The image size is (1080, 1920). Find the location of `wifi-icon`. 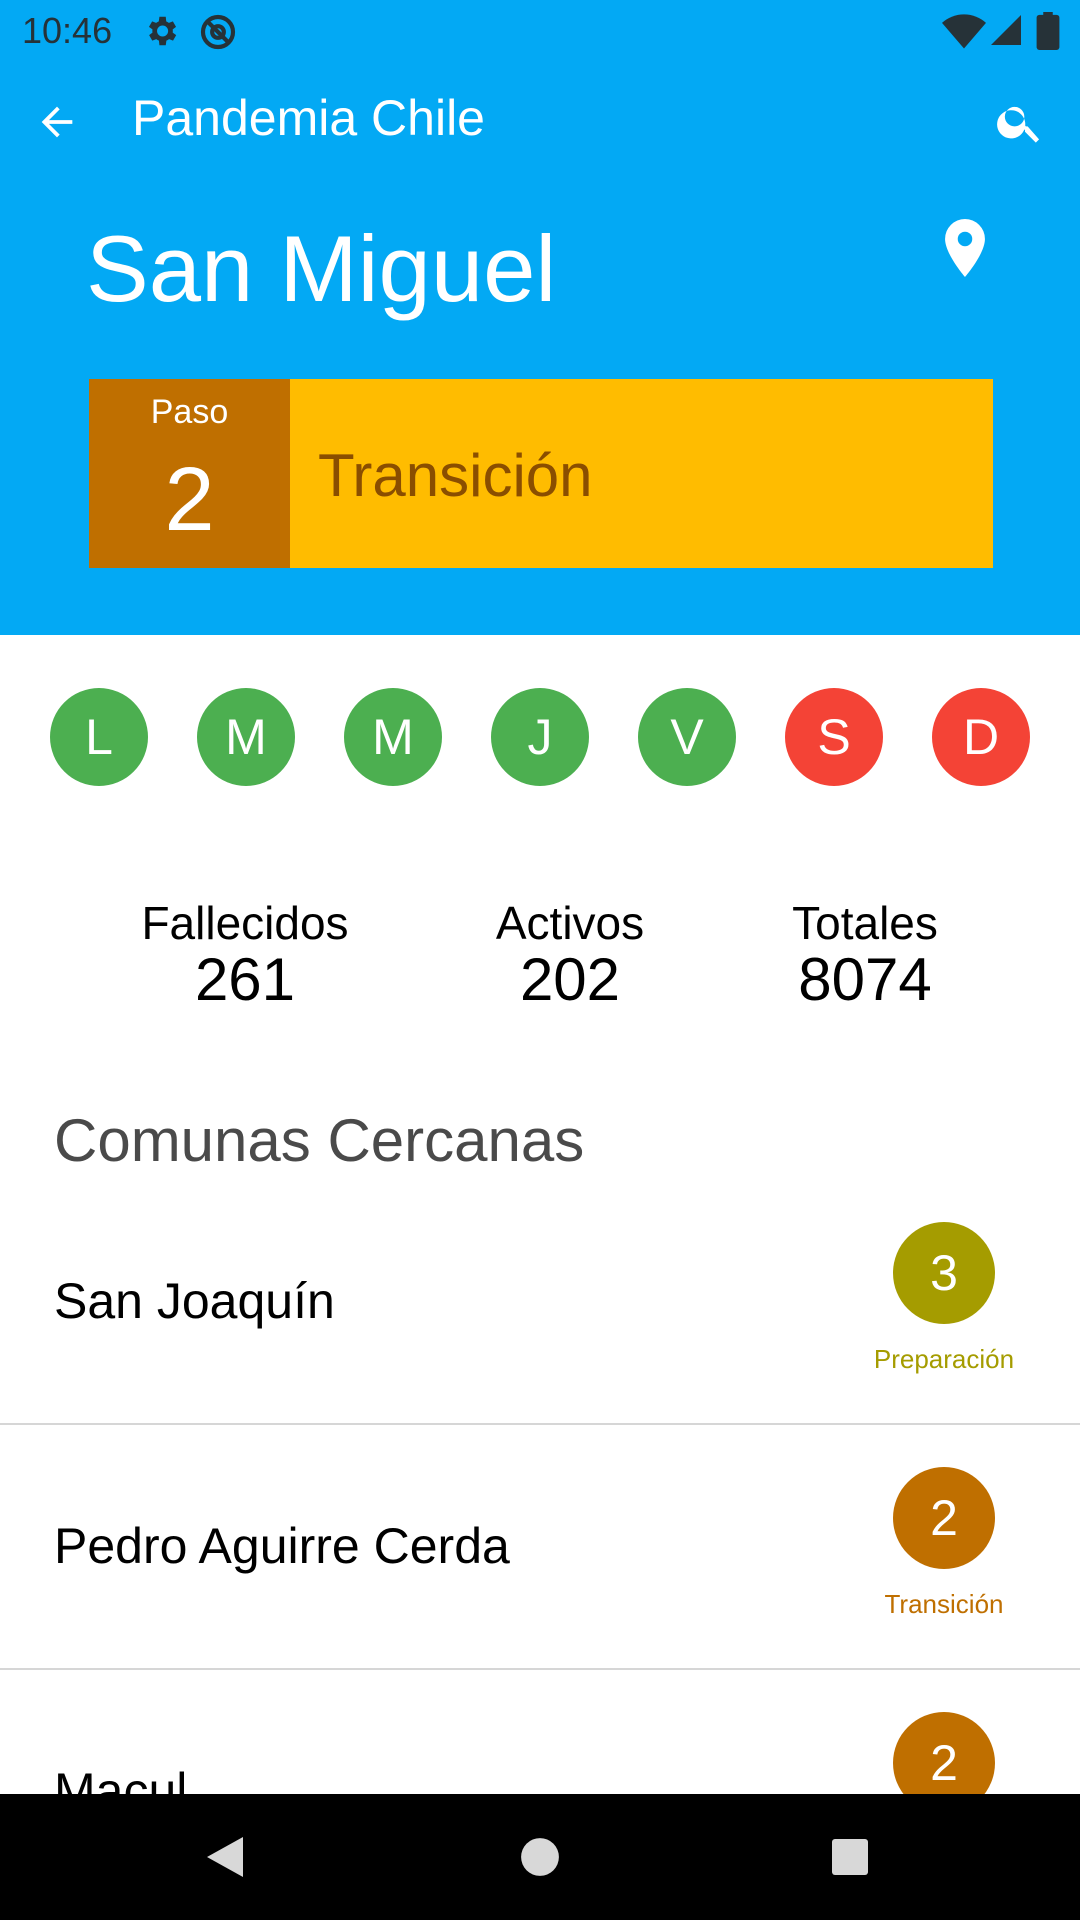

wifi-icon is located at coordinates (964, 31).